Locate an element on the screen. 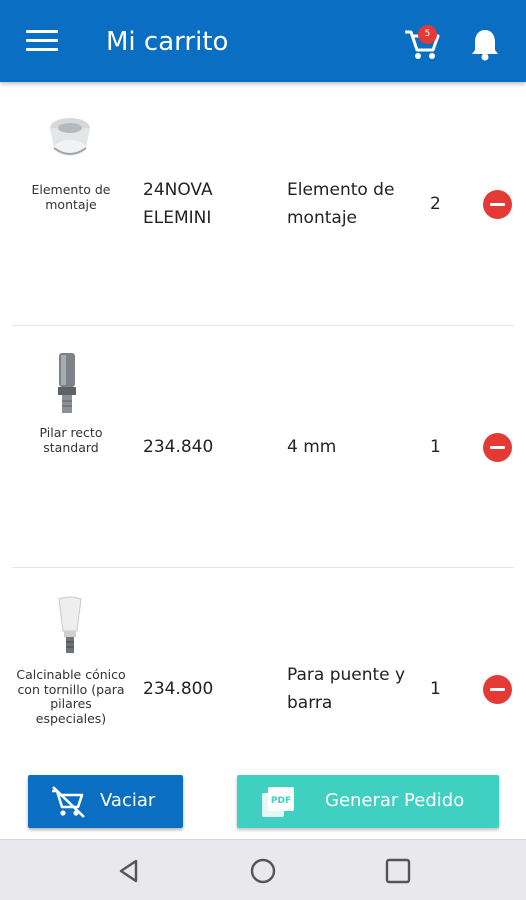  empty-cart-button: Vaciar is located at coordinates (105, 801).